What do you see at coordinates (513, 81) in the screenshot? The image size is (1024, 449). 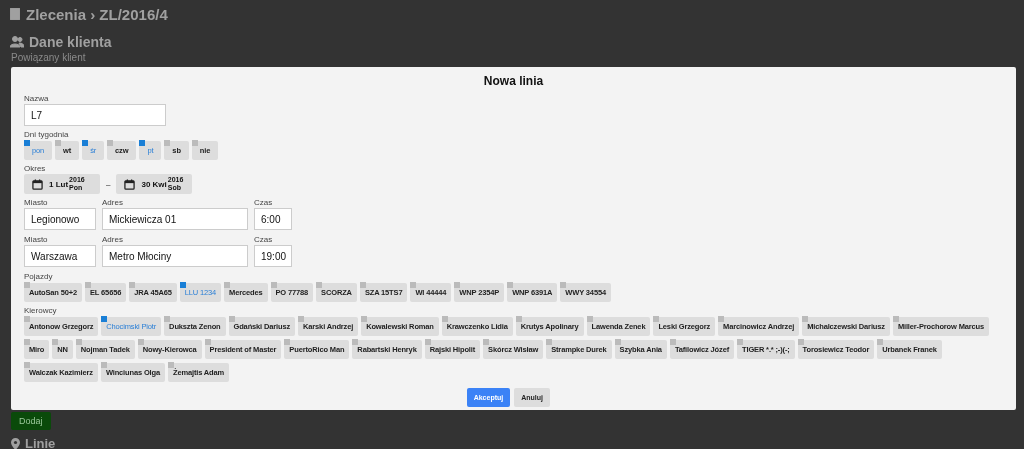 I see `dialog-title: Nowa linia` at bounding box center [513, 81].